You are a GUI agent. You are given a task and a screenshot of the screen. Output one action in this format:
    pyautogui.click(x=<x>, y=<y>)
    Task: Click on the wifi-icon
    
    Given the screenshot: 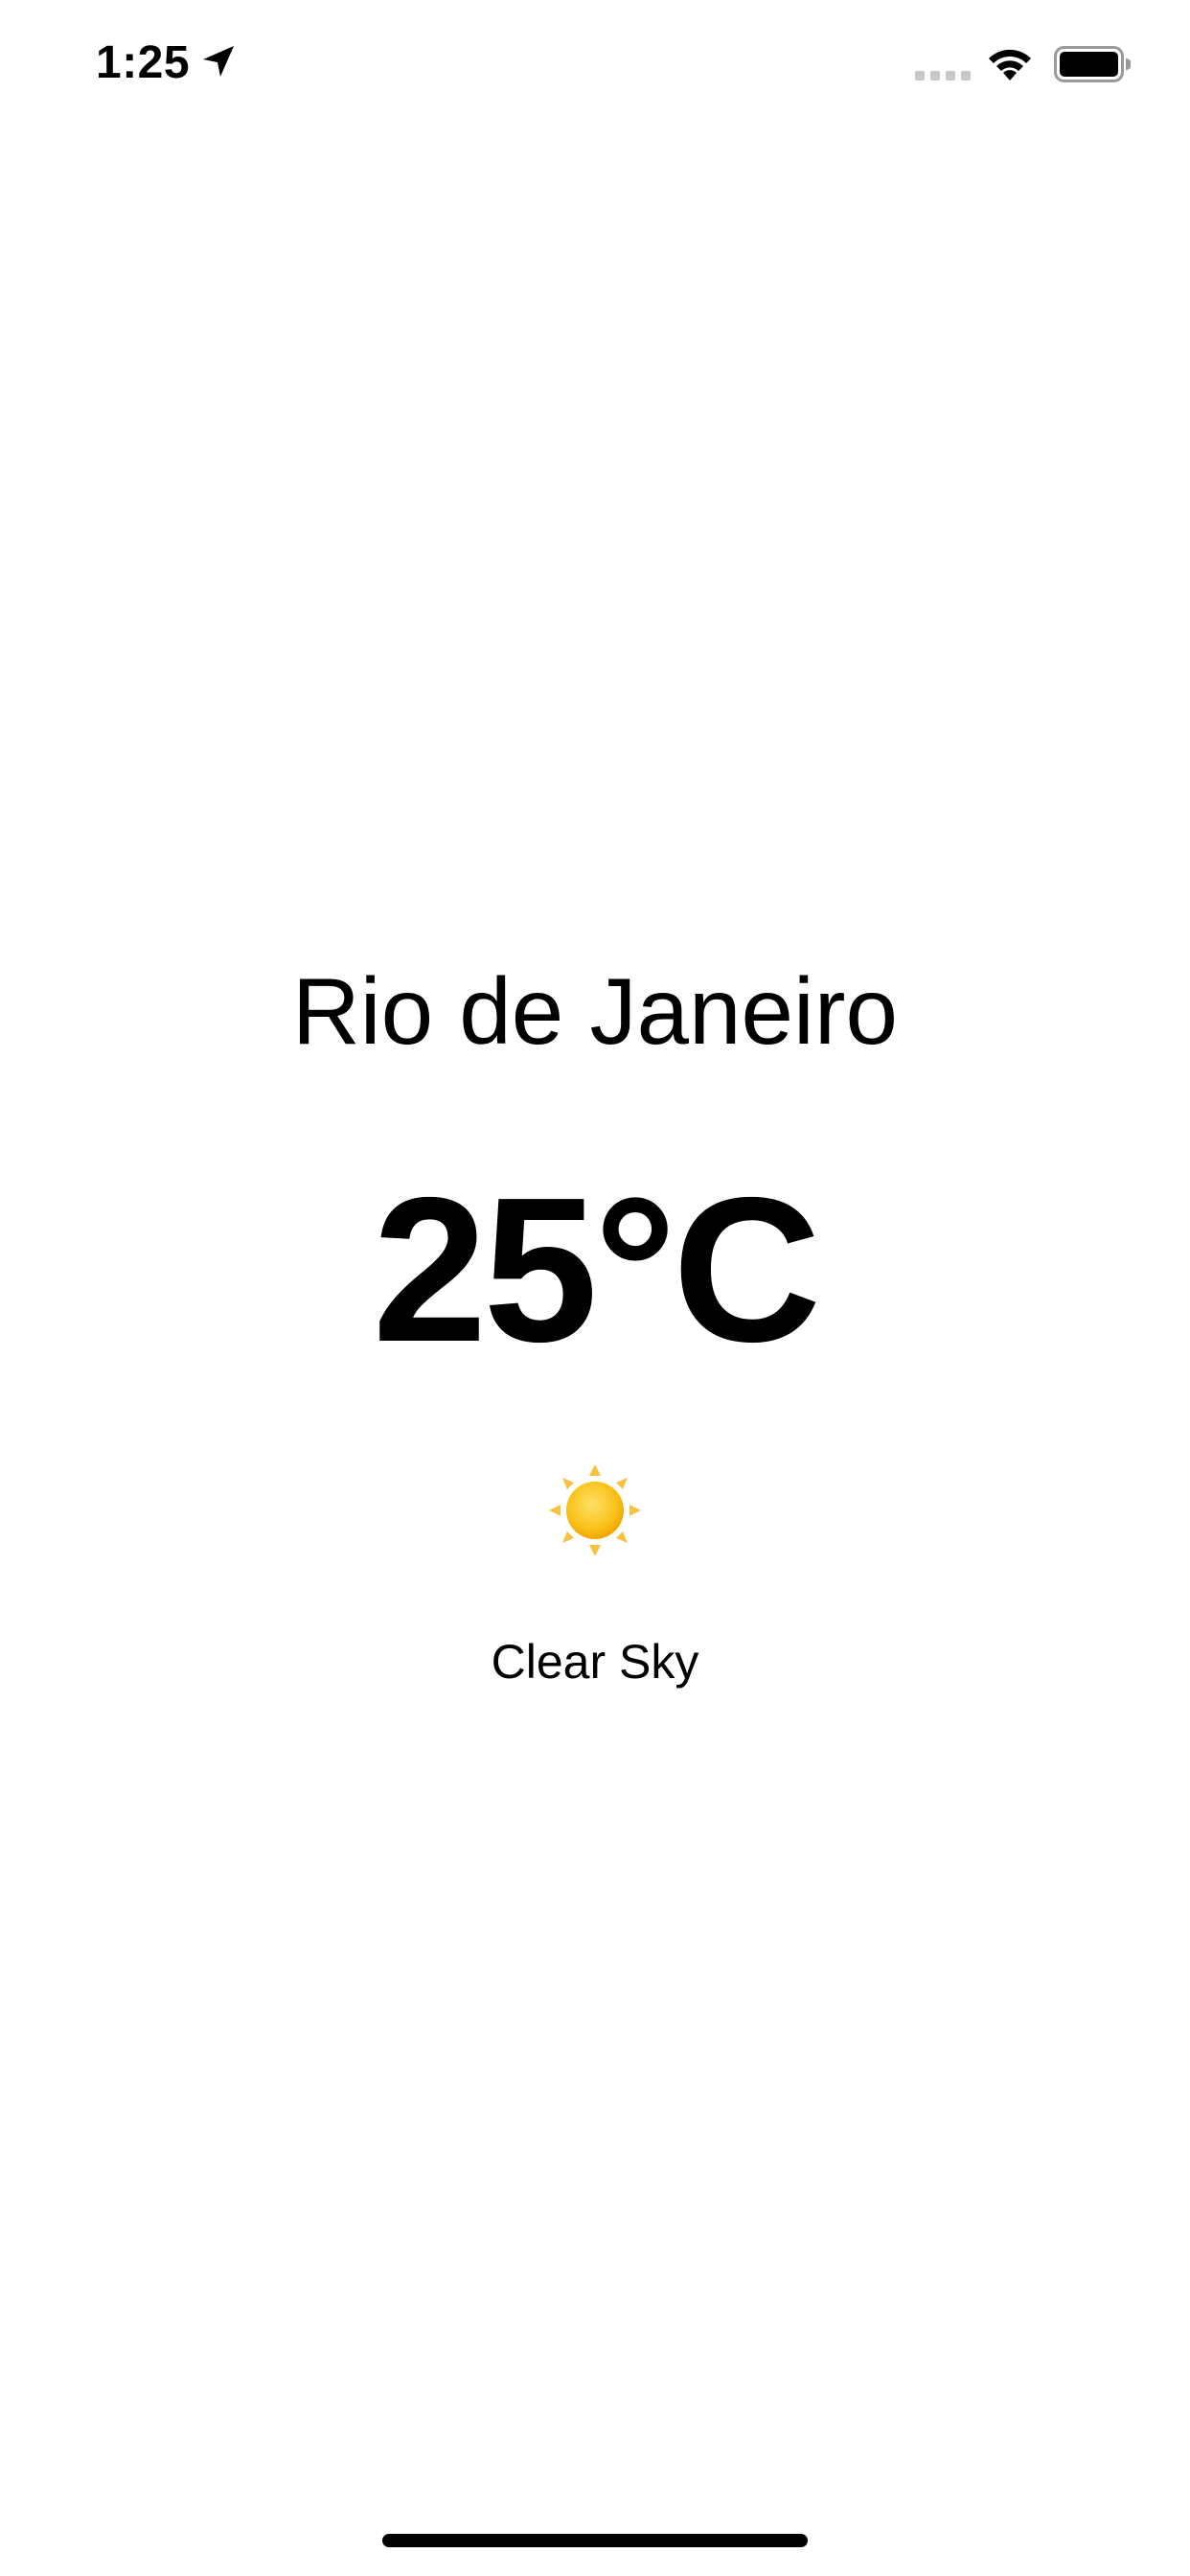 What is the action you would take?
    pyautogui.click(x=1010, y=64)
    